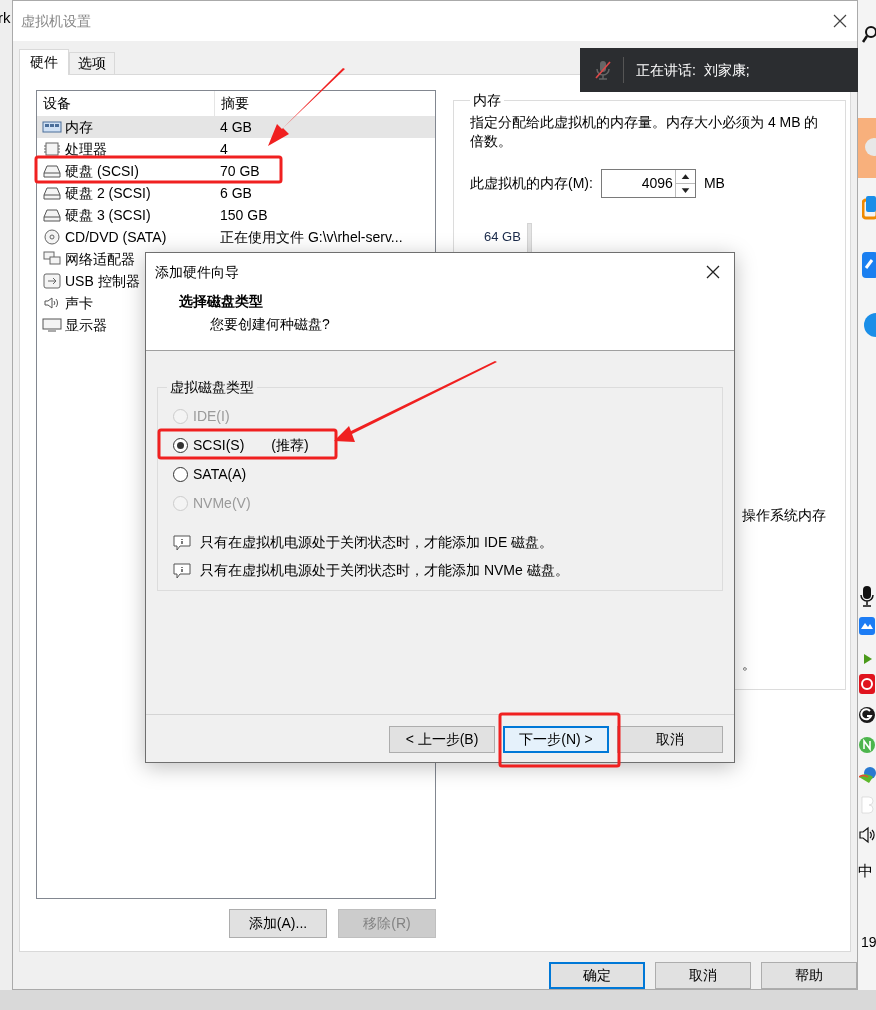  Describe the element at coordinates (108, 193) in the screenshot. I see `device-name: 硬盘 2 (SCSI)` at that location.